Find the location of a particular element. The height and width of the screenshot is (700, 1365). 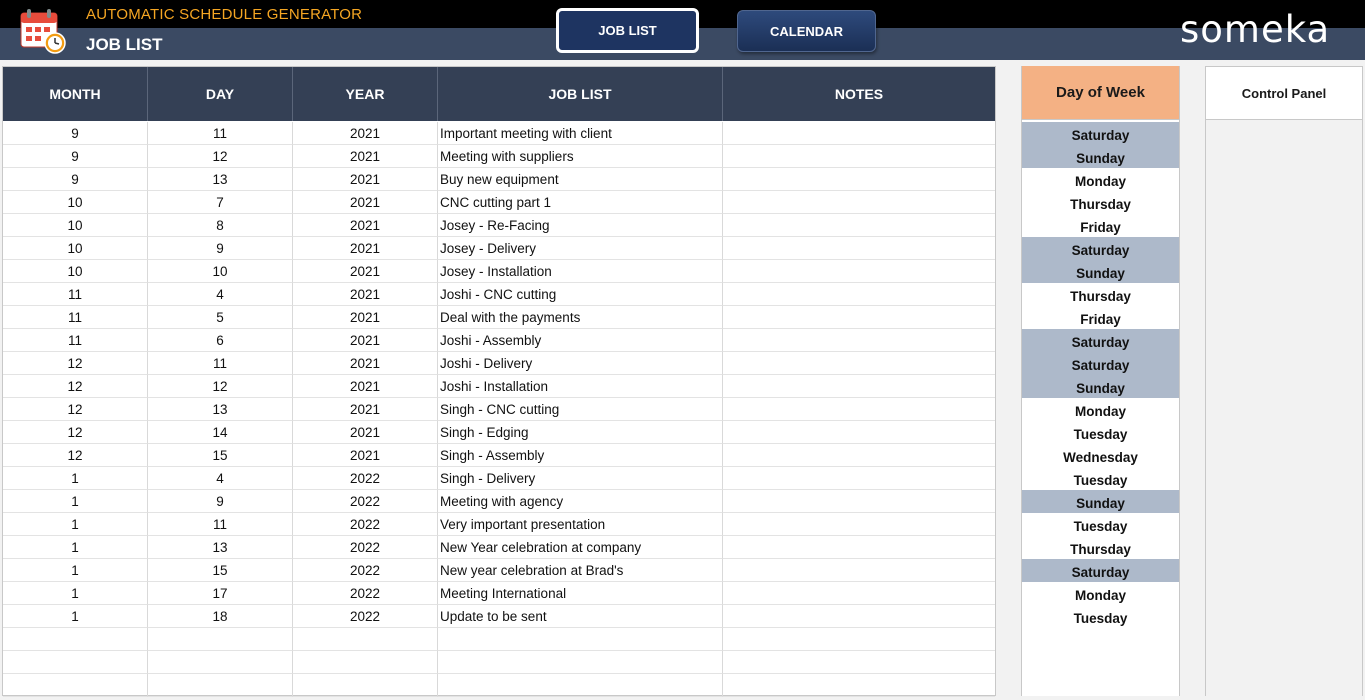

cell-month is located at coordinates (75, 685).